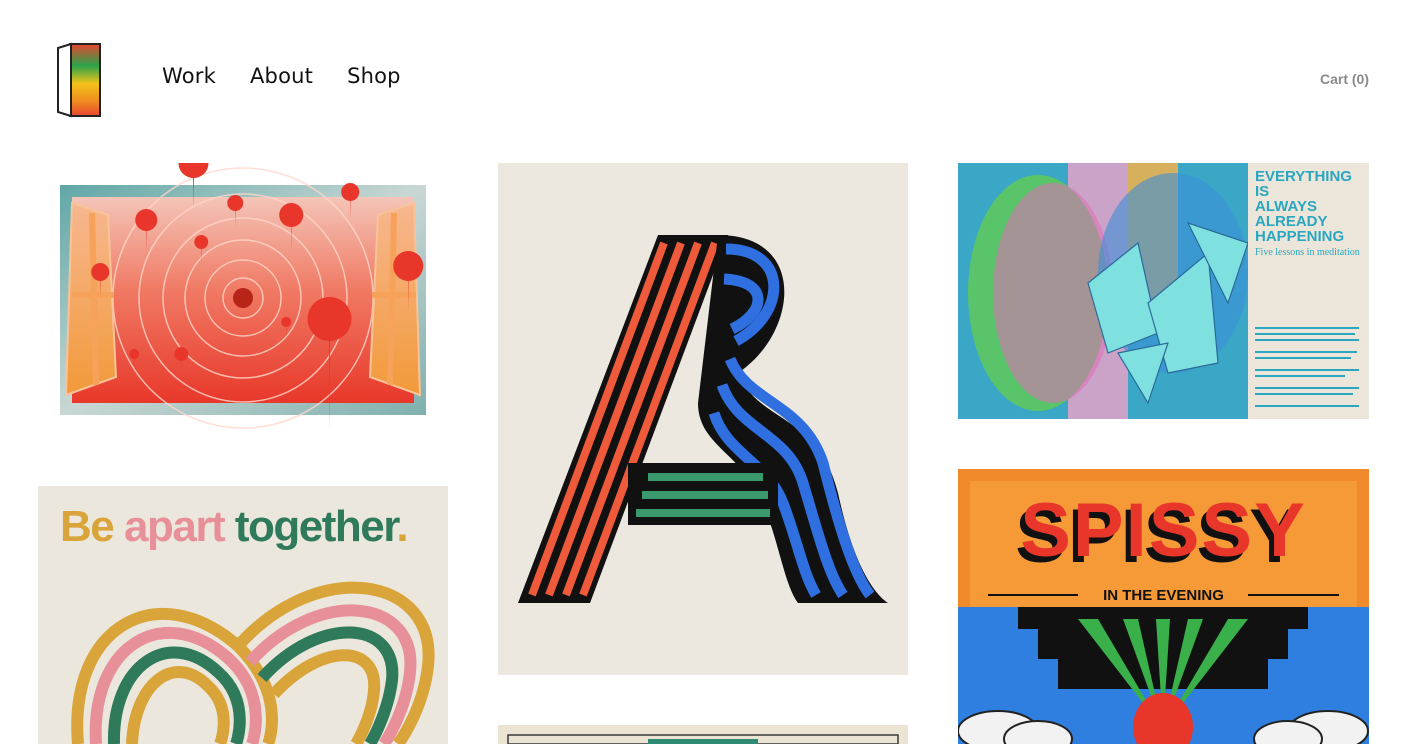 This screenshot has height=744, width=1409. I want to click on nav-shop: Shop, so click(374, 76).